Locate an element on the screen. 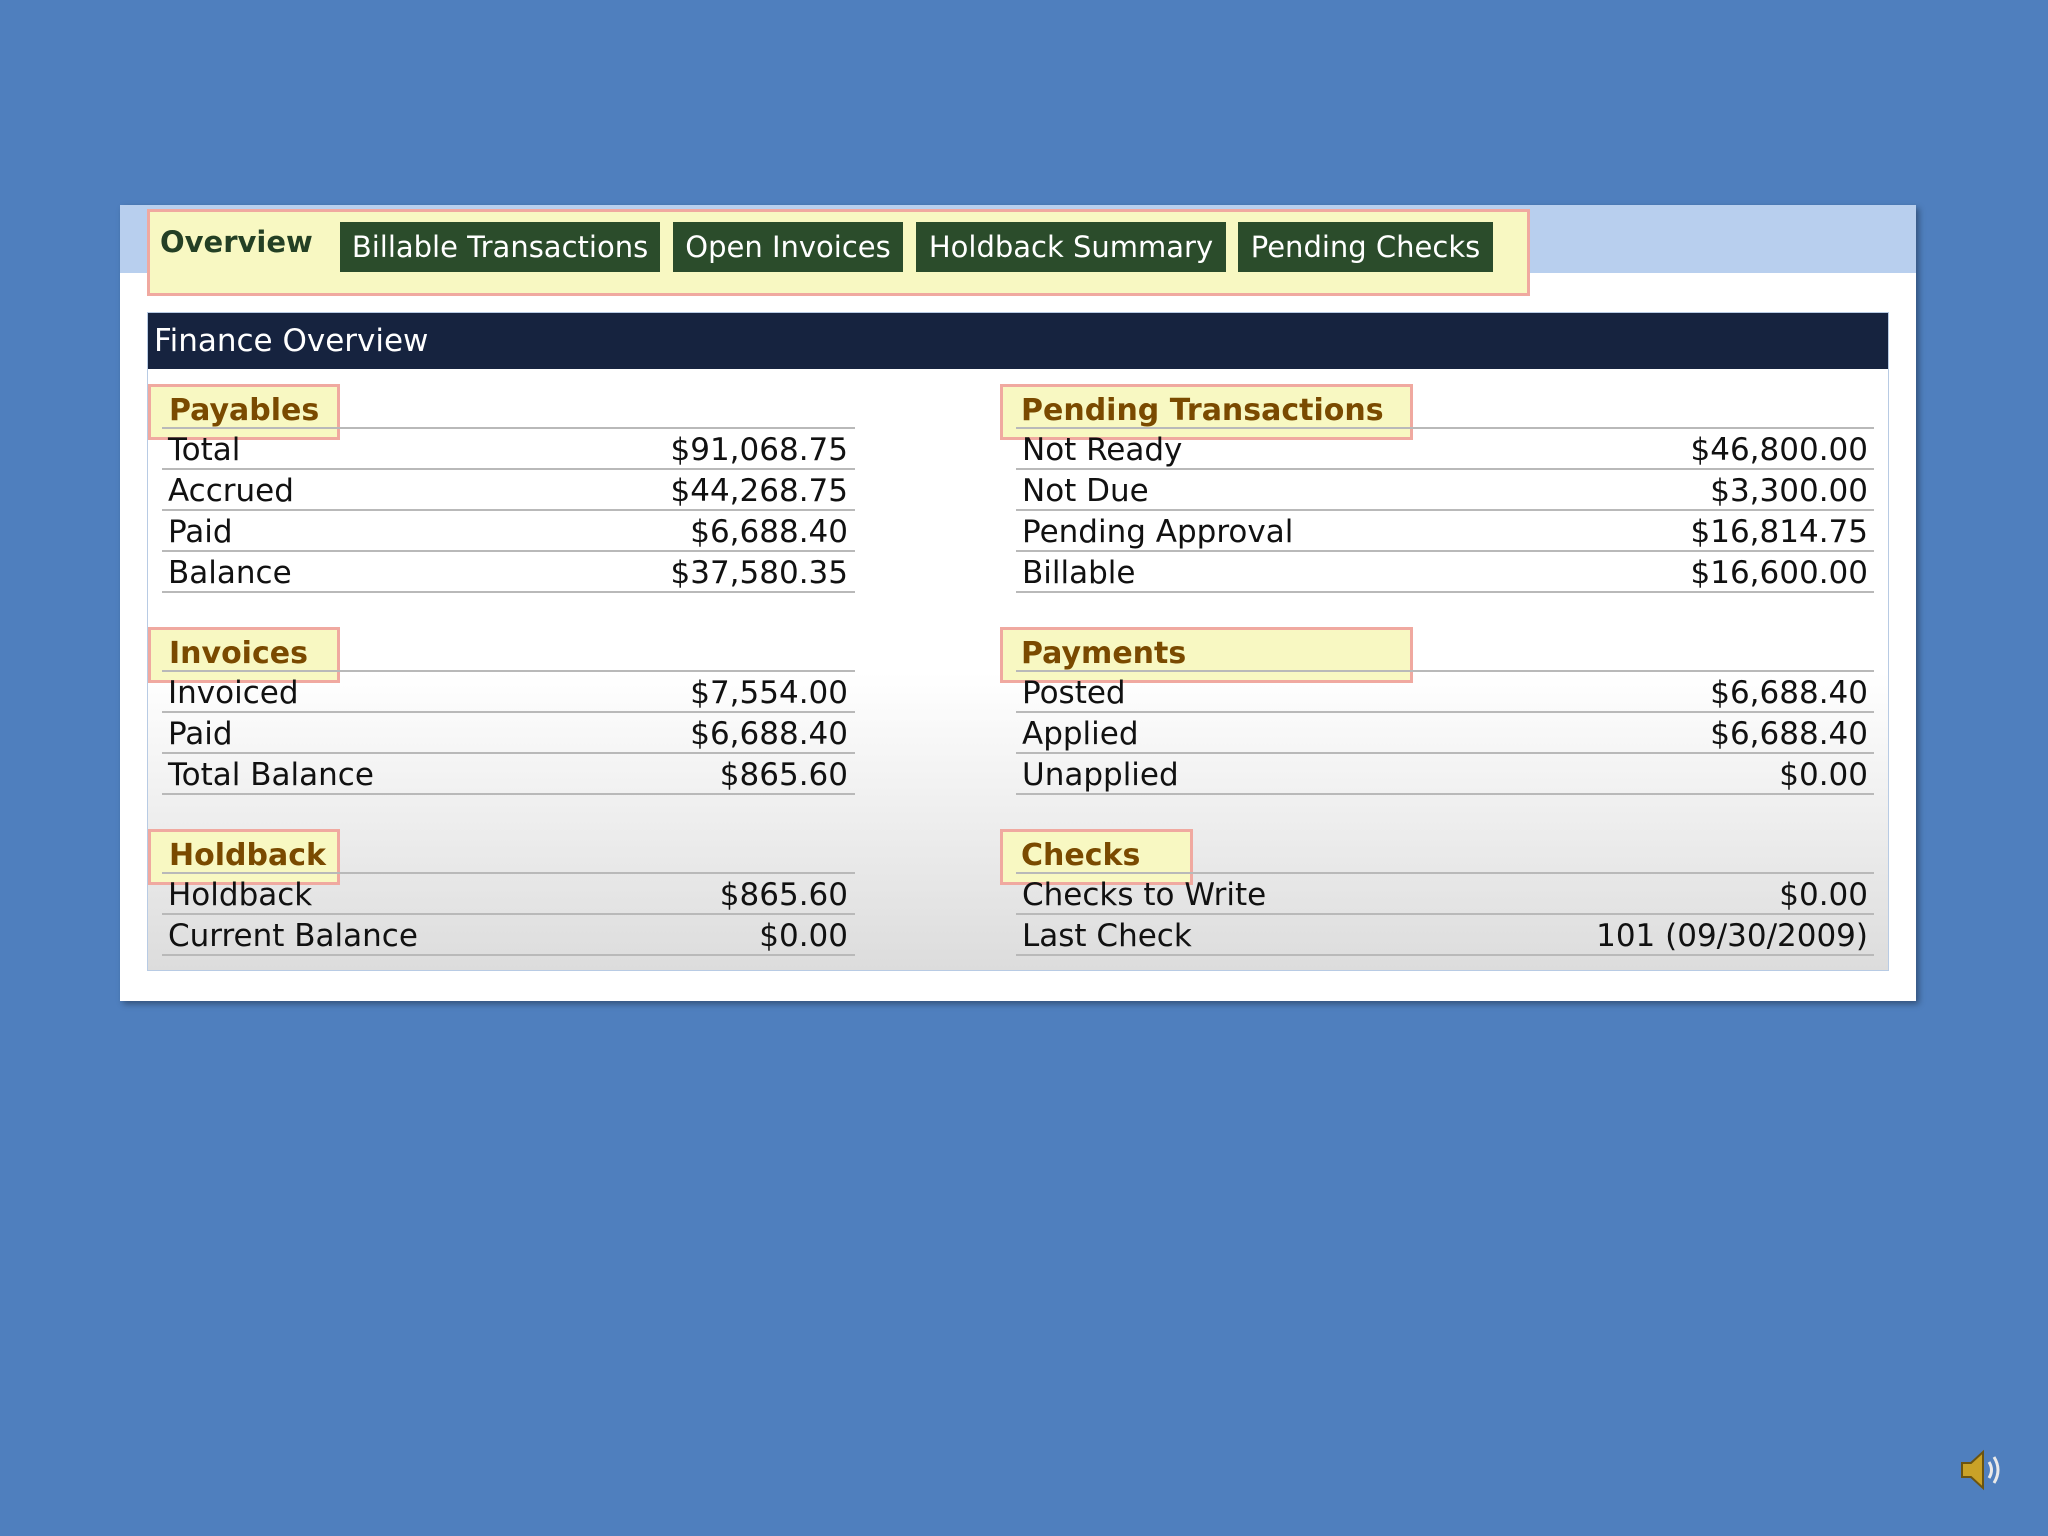 The image size is (2048, 1536). payables-paid-label: Paid is located at coordinates (200, 532).